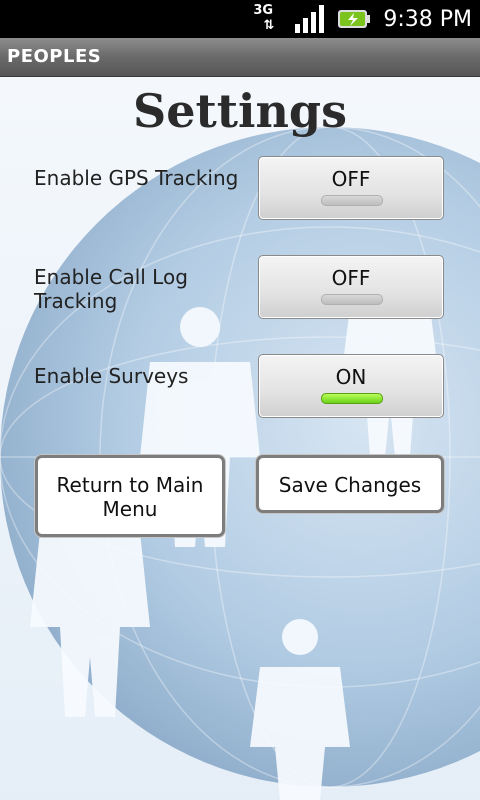 This screenshot has height=800, width=480. Describe the element at coordinates (351, 278) in the screenshot. I see `call-log-tracking-state: OFF` at that location.